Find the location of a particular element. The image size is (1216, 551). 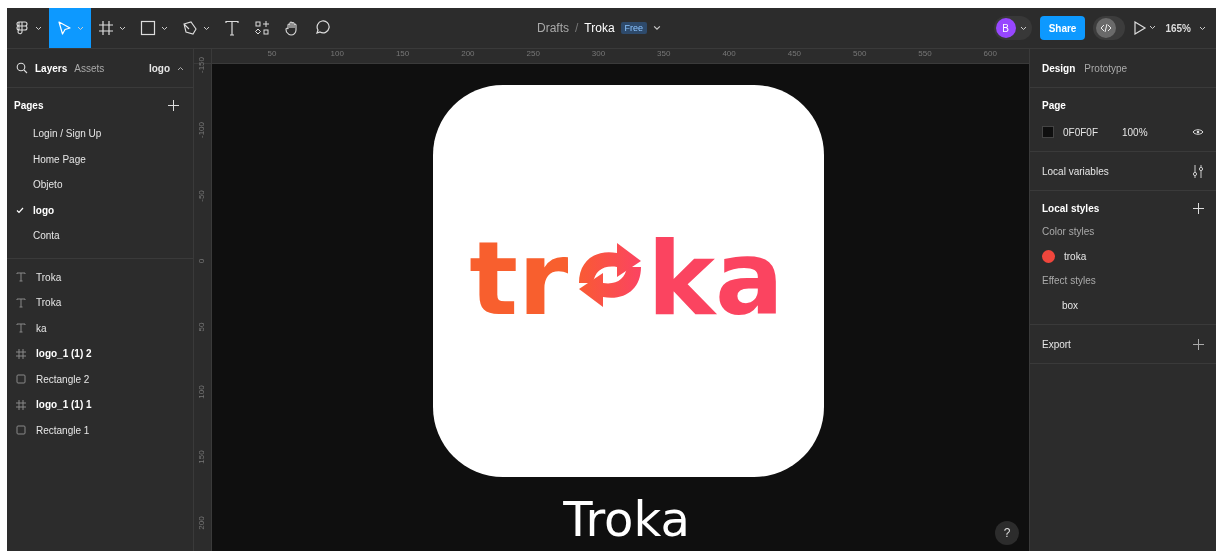

hand-icon is located at coordinates (292, 28).